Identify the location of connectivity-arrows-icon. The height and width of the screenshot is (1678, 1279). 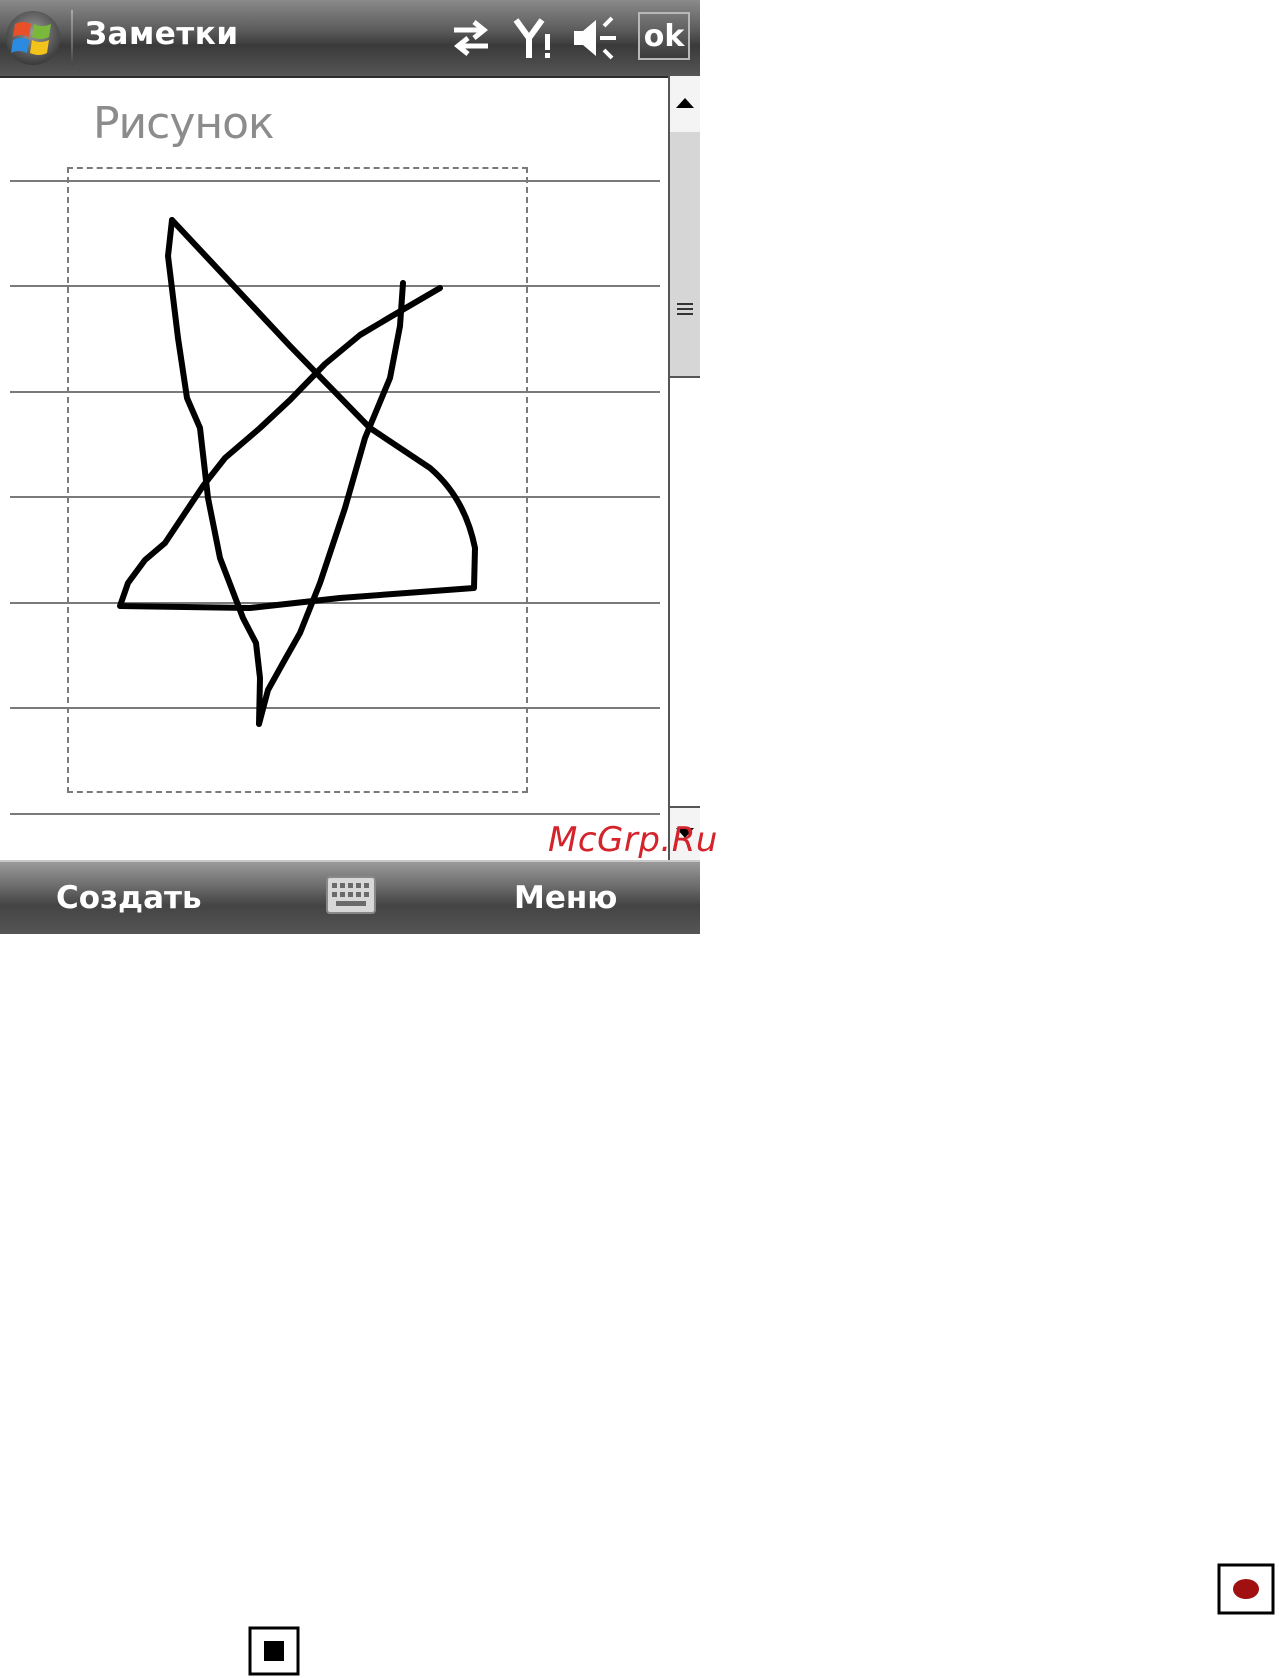
(471, 38).